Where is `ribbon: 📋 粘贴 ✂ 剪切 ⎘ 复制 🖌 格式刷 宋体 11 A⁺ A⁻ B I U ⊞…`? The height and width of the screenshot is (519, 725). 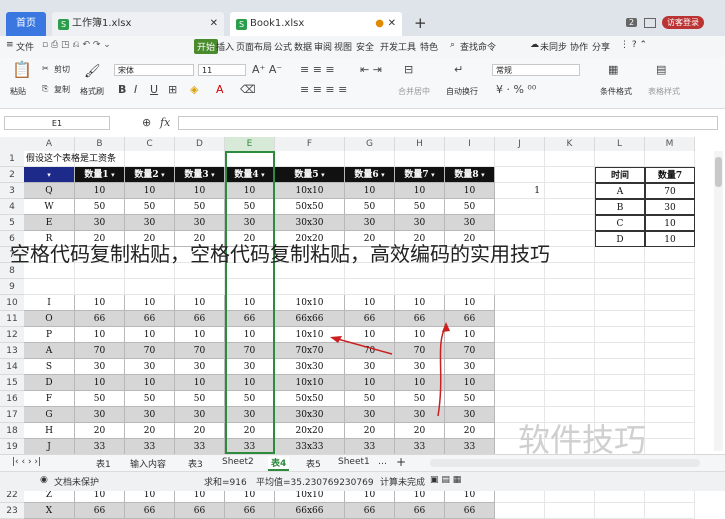
ribbon: 📋 粘贴 ✂ 剪切 ⎘ 复制 🖌 格式刷 宋体 11 A⁺ A⁻ B I U ⊞… is located at coordinates (362, 83).